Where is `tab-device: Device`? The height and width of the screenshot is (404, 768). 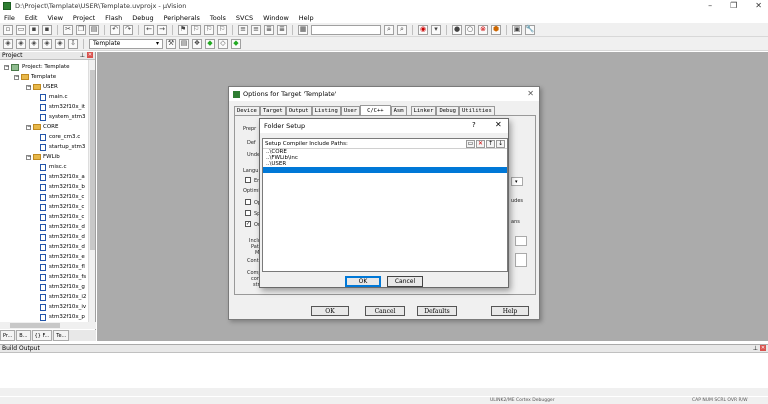 tab-device: Device is located at coordinates (247, 110).